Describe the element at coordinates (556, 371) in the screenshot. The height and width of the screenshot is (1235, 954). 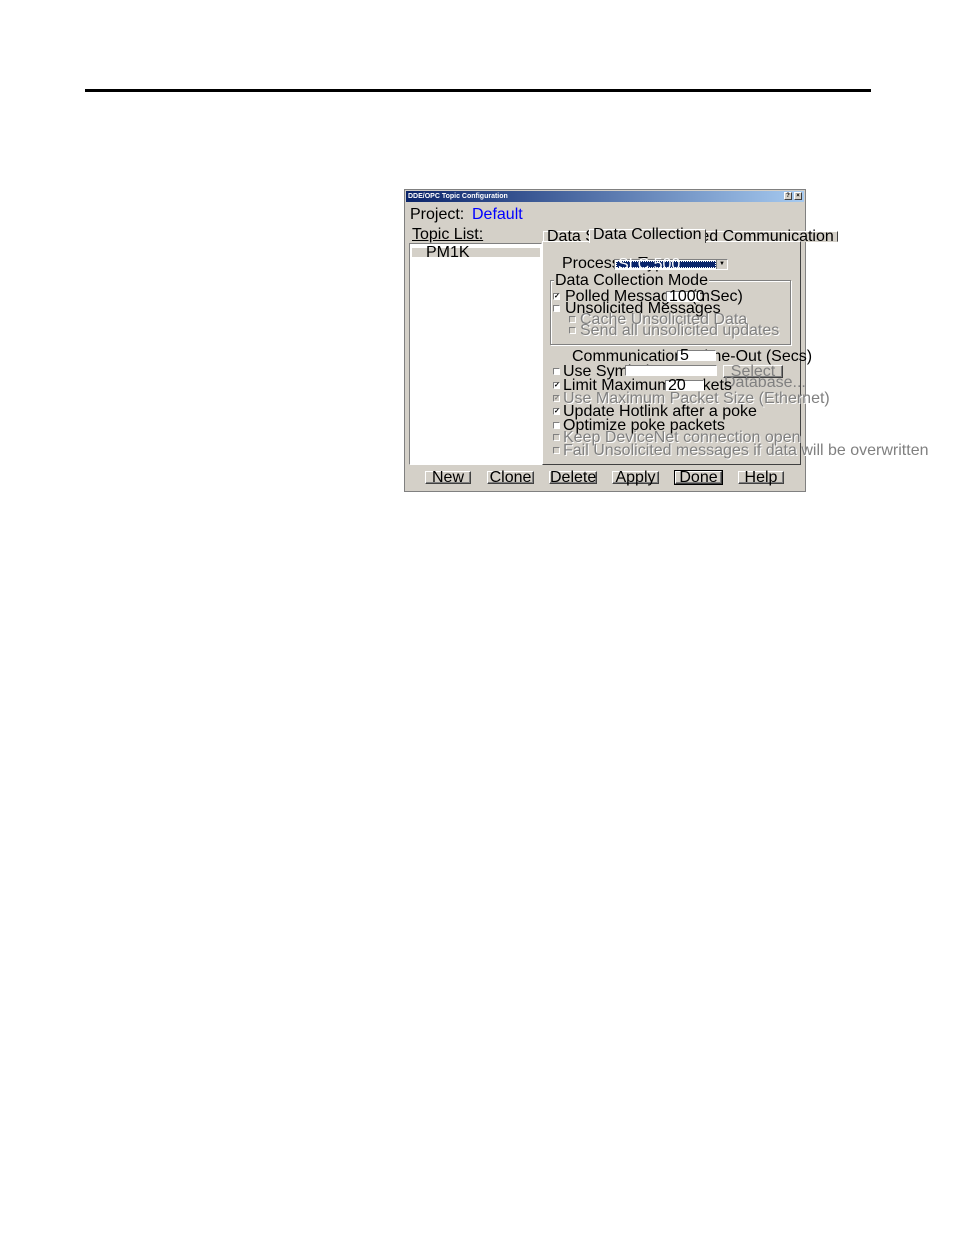
I see `use-symbols-checkbox` at that location.